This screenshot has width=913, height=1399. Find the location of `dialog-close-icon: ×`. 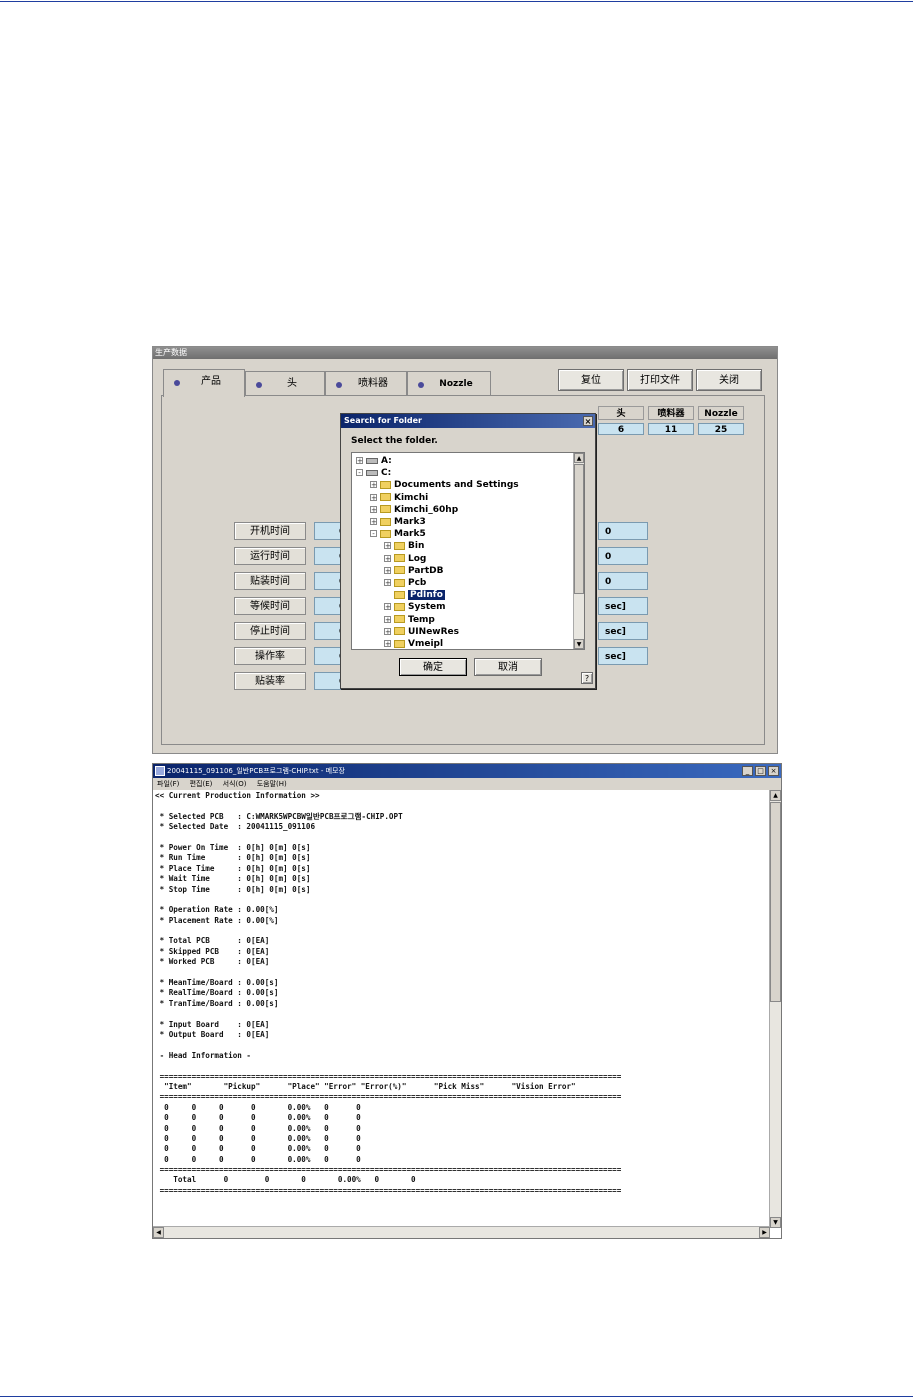

dialog-close-icon: × is located at coordinates (588, 421).